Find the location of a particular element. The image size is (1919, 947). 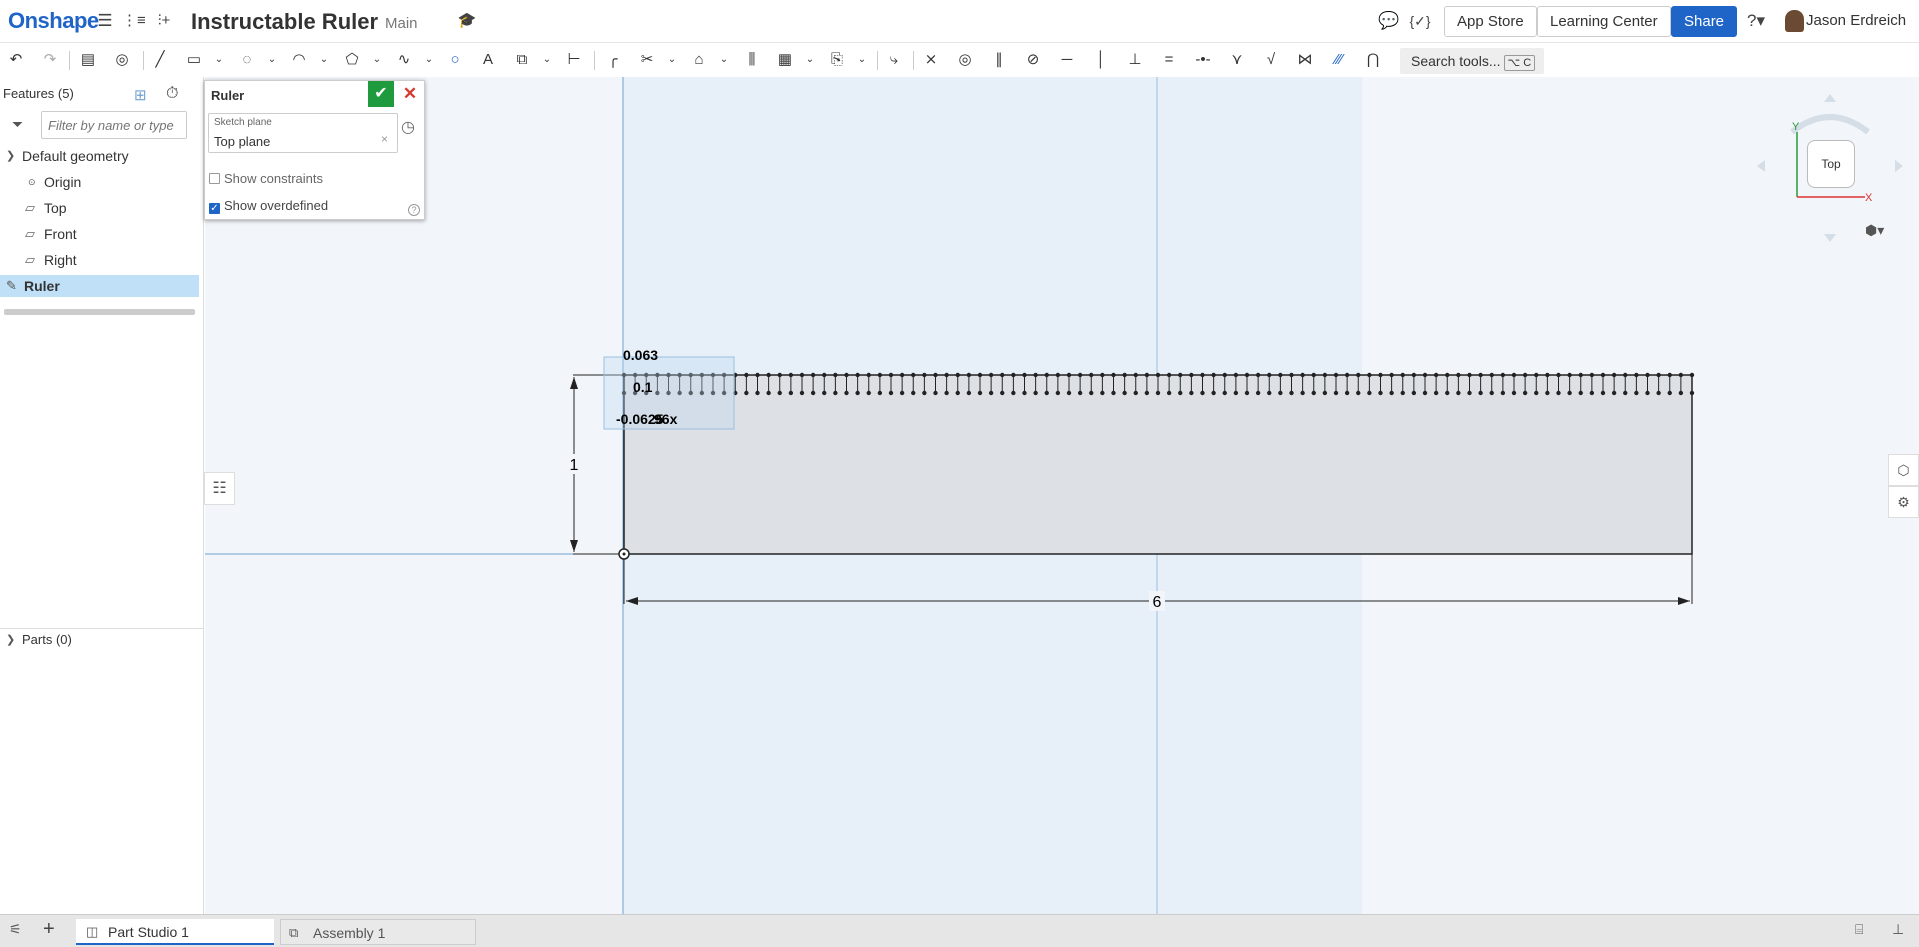

show-overdefined-row: ✓ Show overdefined is located at coordinates (268, 206).